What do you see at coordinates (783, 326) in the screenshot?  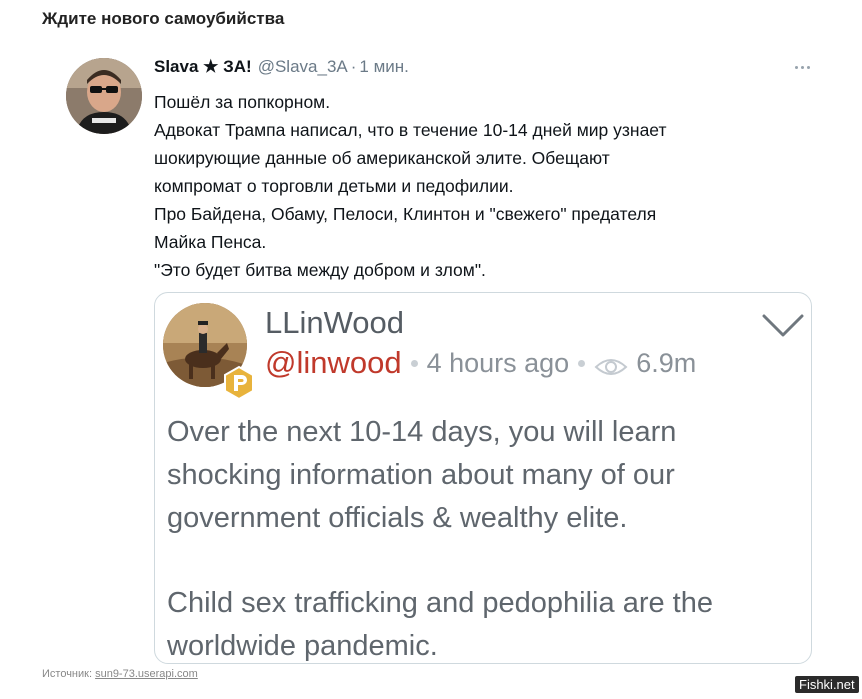 I see `chevron-down-icon` at bounding box center [783, 326].